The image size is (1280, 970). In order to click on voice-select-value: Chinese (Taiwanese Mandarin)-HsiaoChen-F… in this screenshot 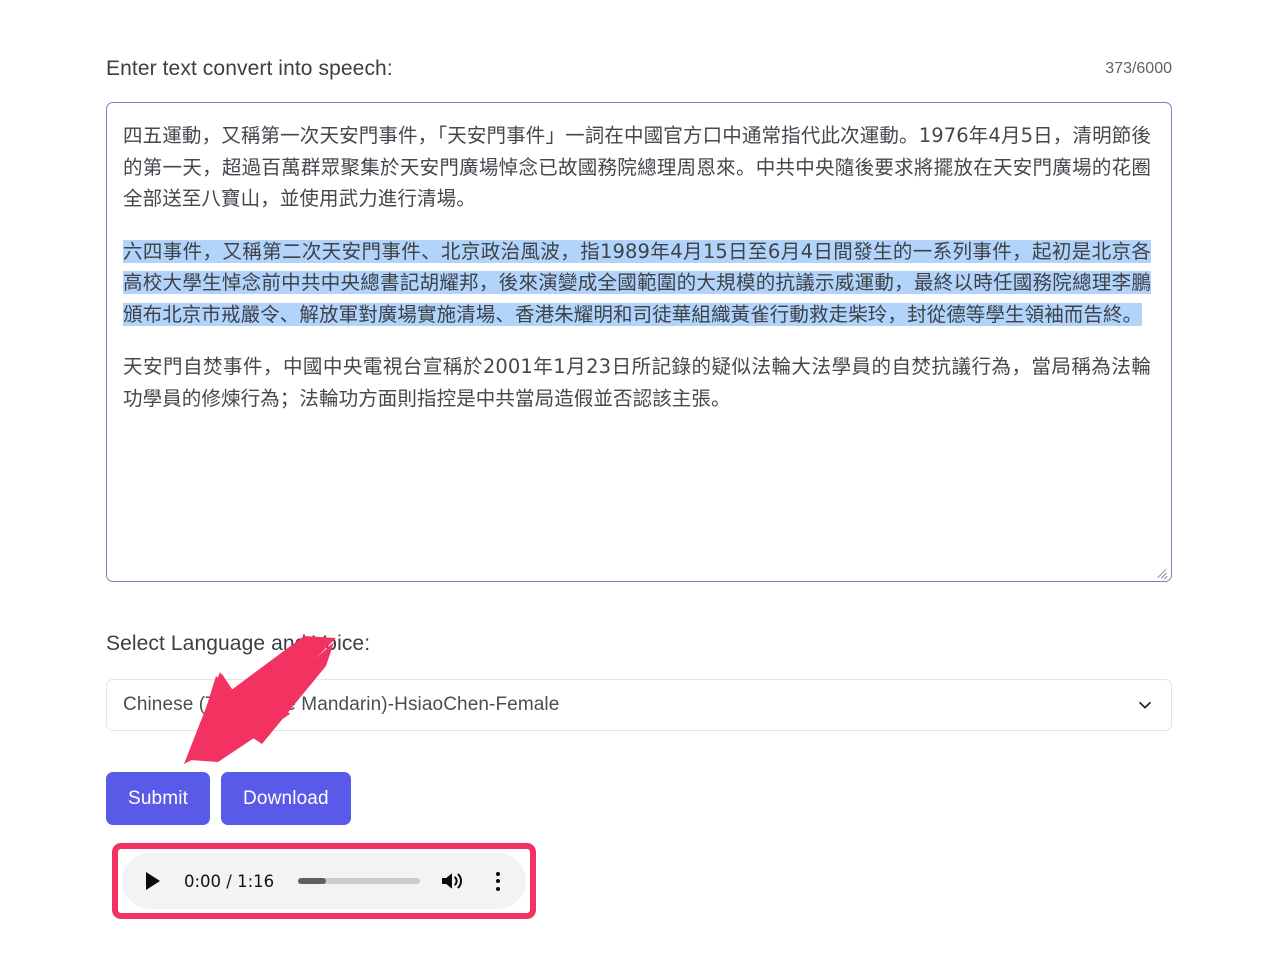, I will do `click(341, 704)`.